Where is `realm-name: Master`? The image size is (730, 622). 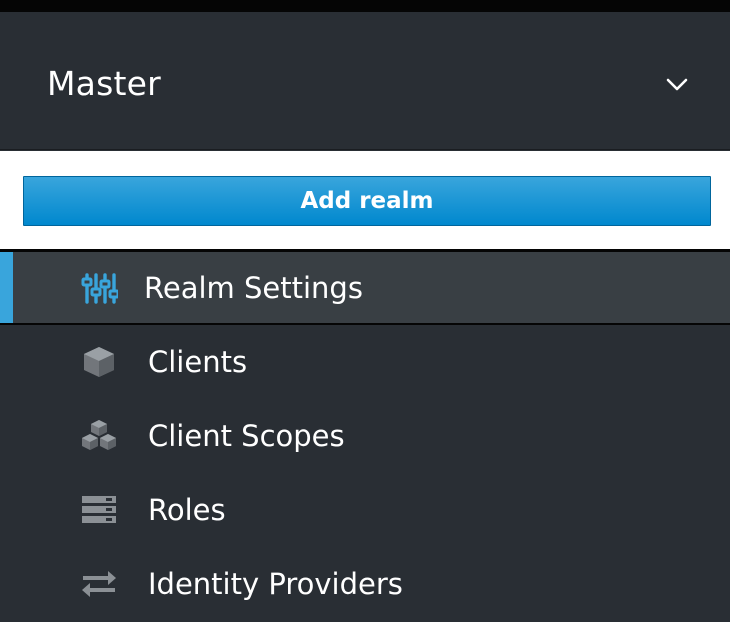 realm-name: Master is located at coordinates (104, 83).